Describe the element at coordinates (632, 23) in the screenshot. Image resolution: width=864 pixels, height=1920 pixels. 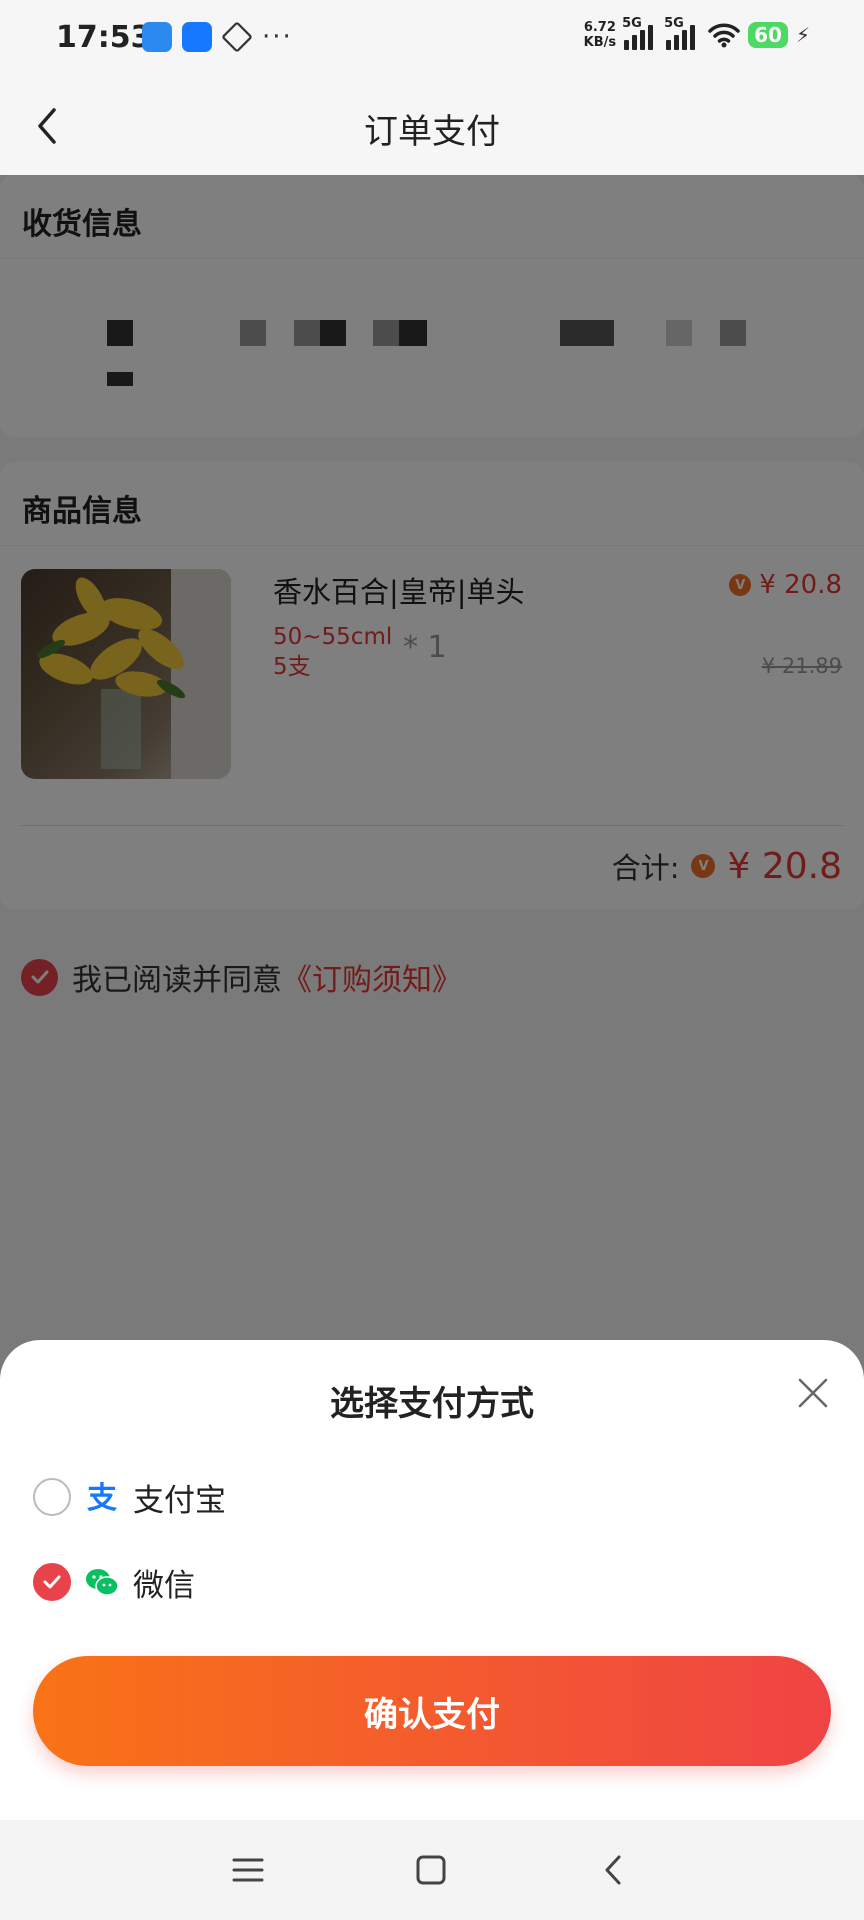
I see `sim1-label: 5G` at that location.